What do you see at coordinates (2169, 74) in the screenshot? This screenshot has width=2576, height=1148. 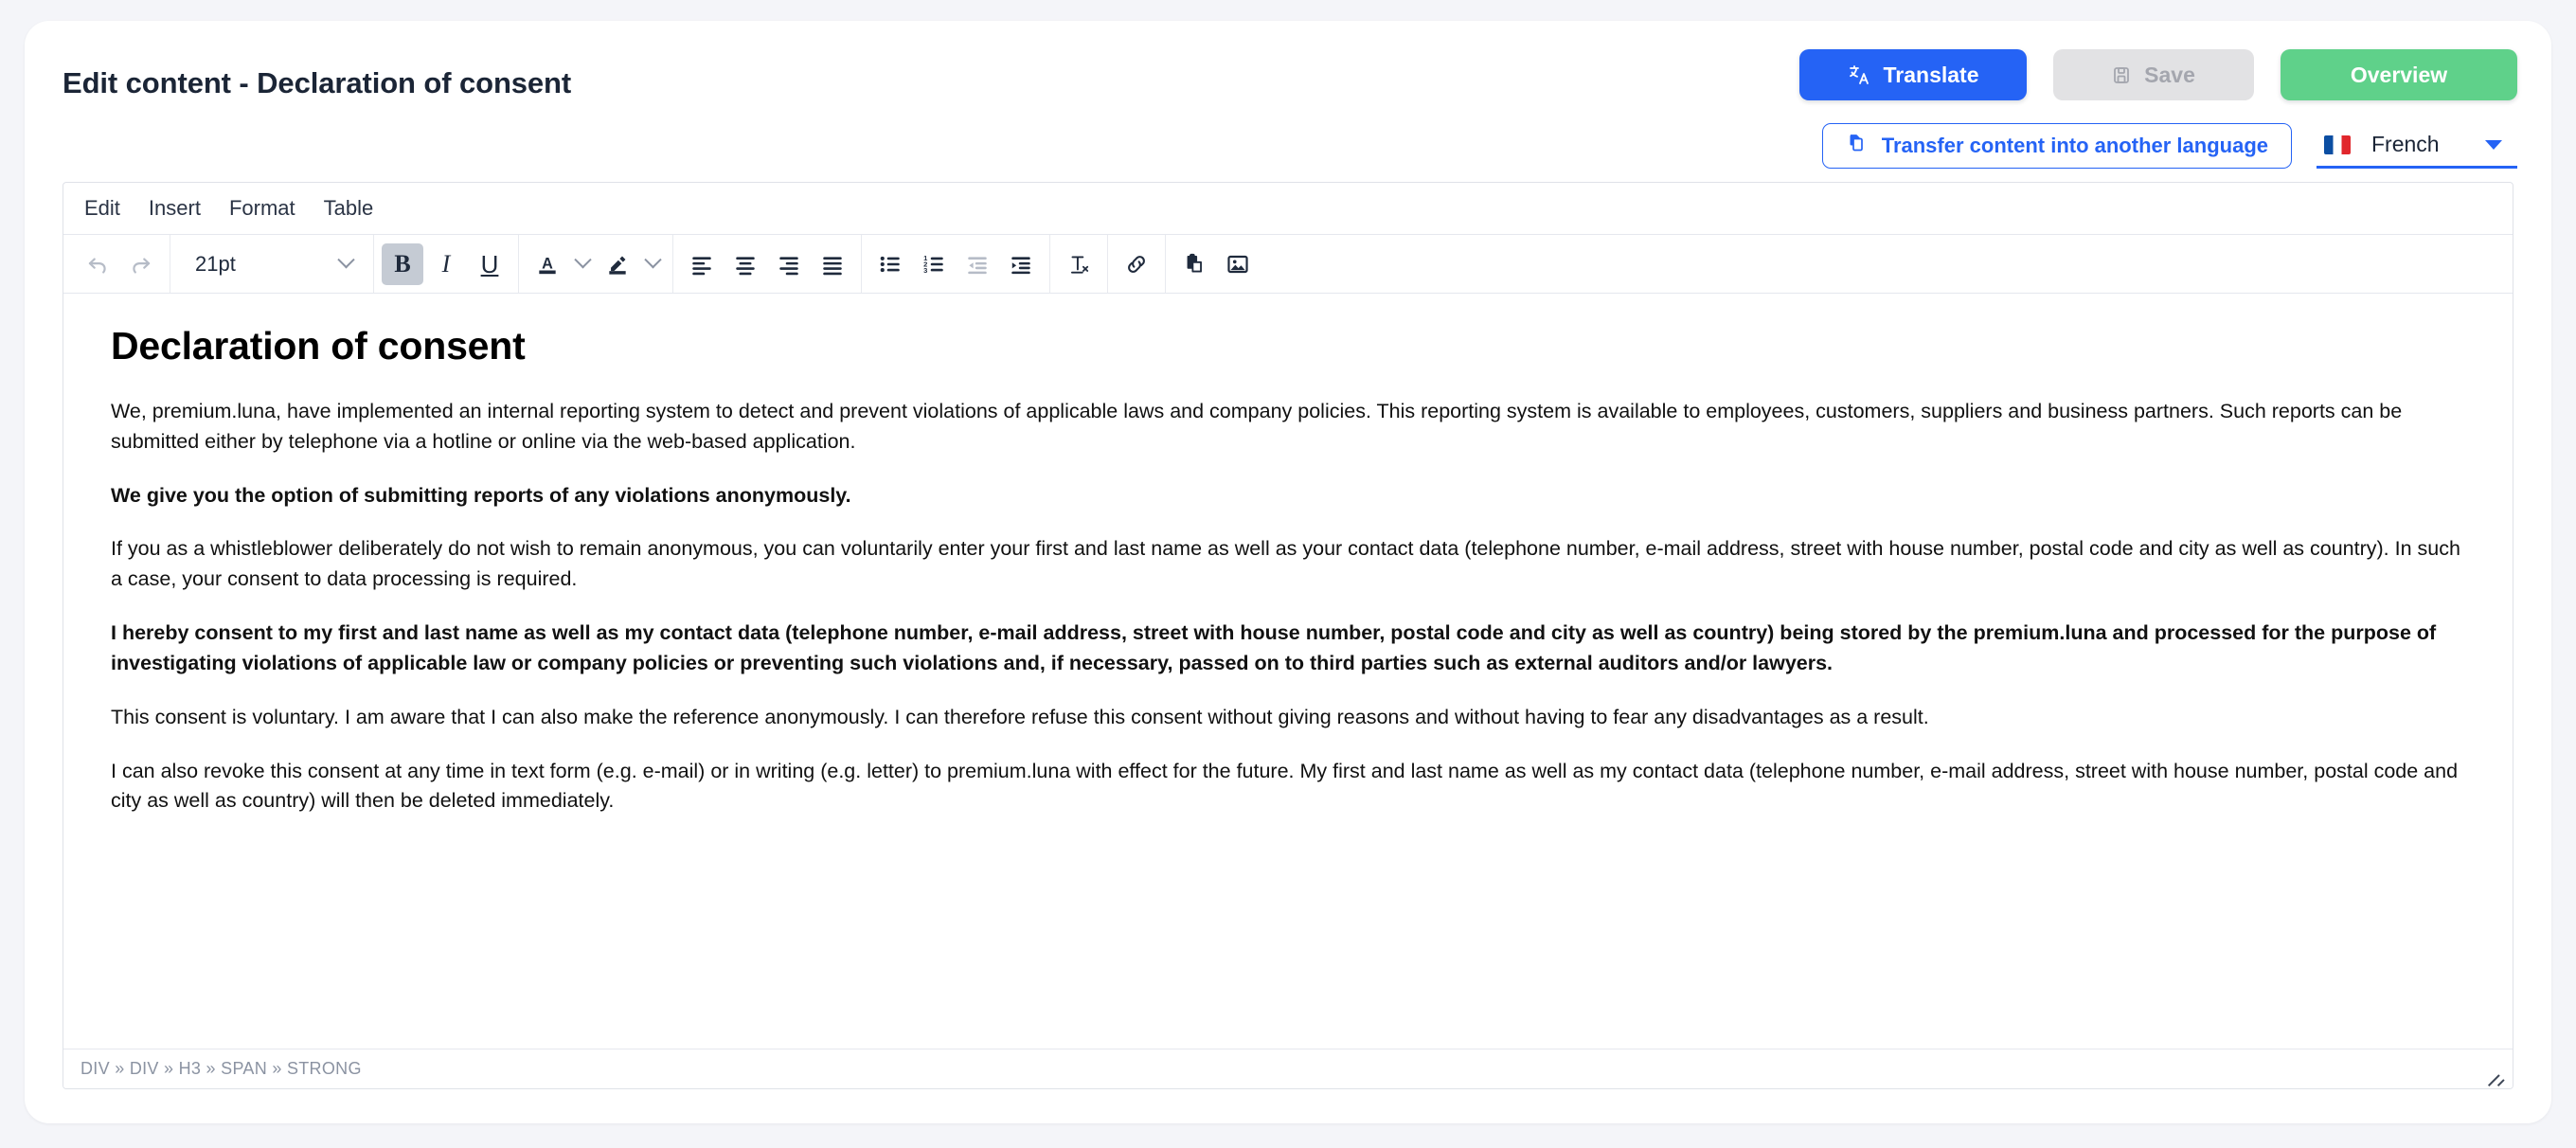 I see `save-button-label: Save` at bounding box center [2169, 74].